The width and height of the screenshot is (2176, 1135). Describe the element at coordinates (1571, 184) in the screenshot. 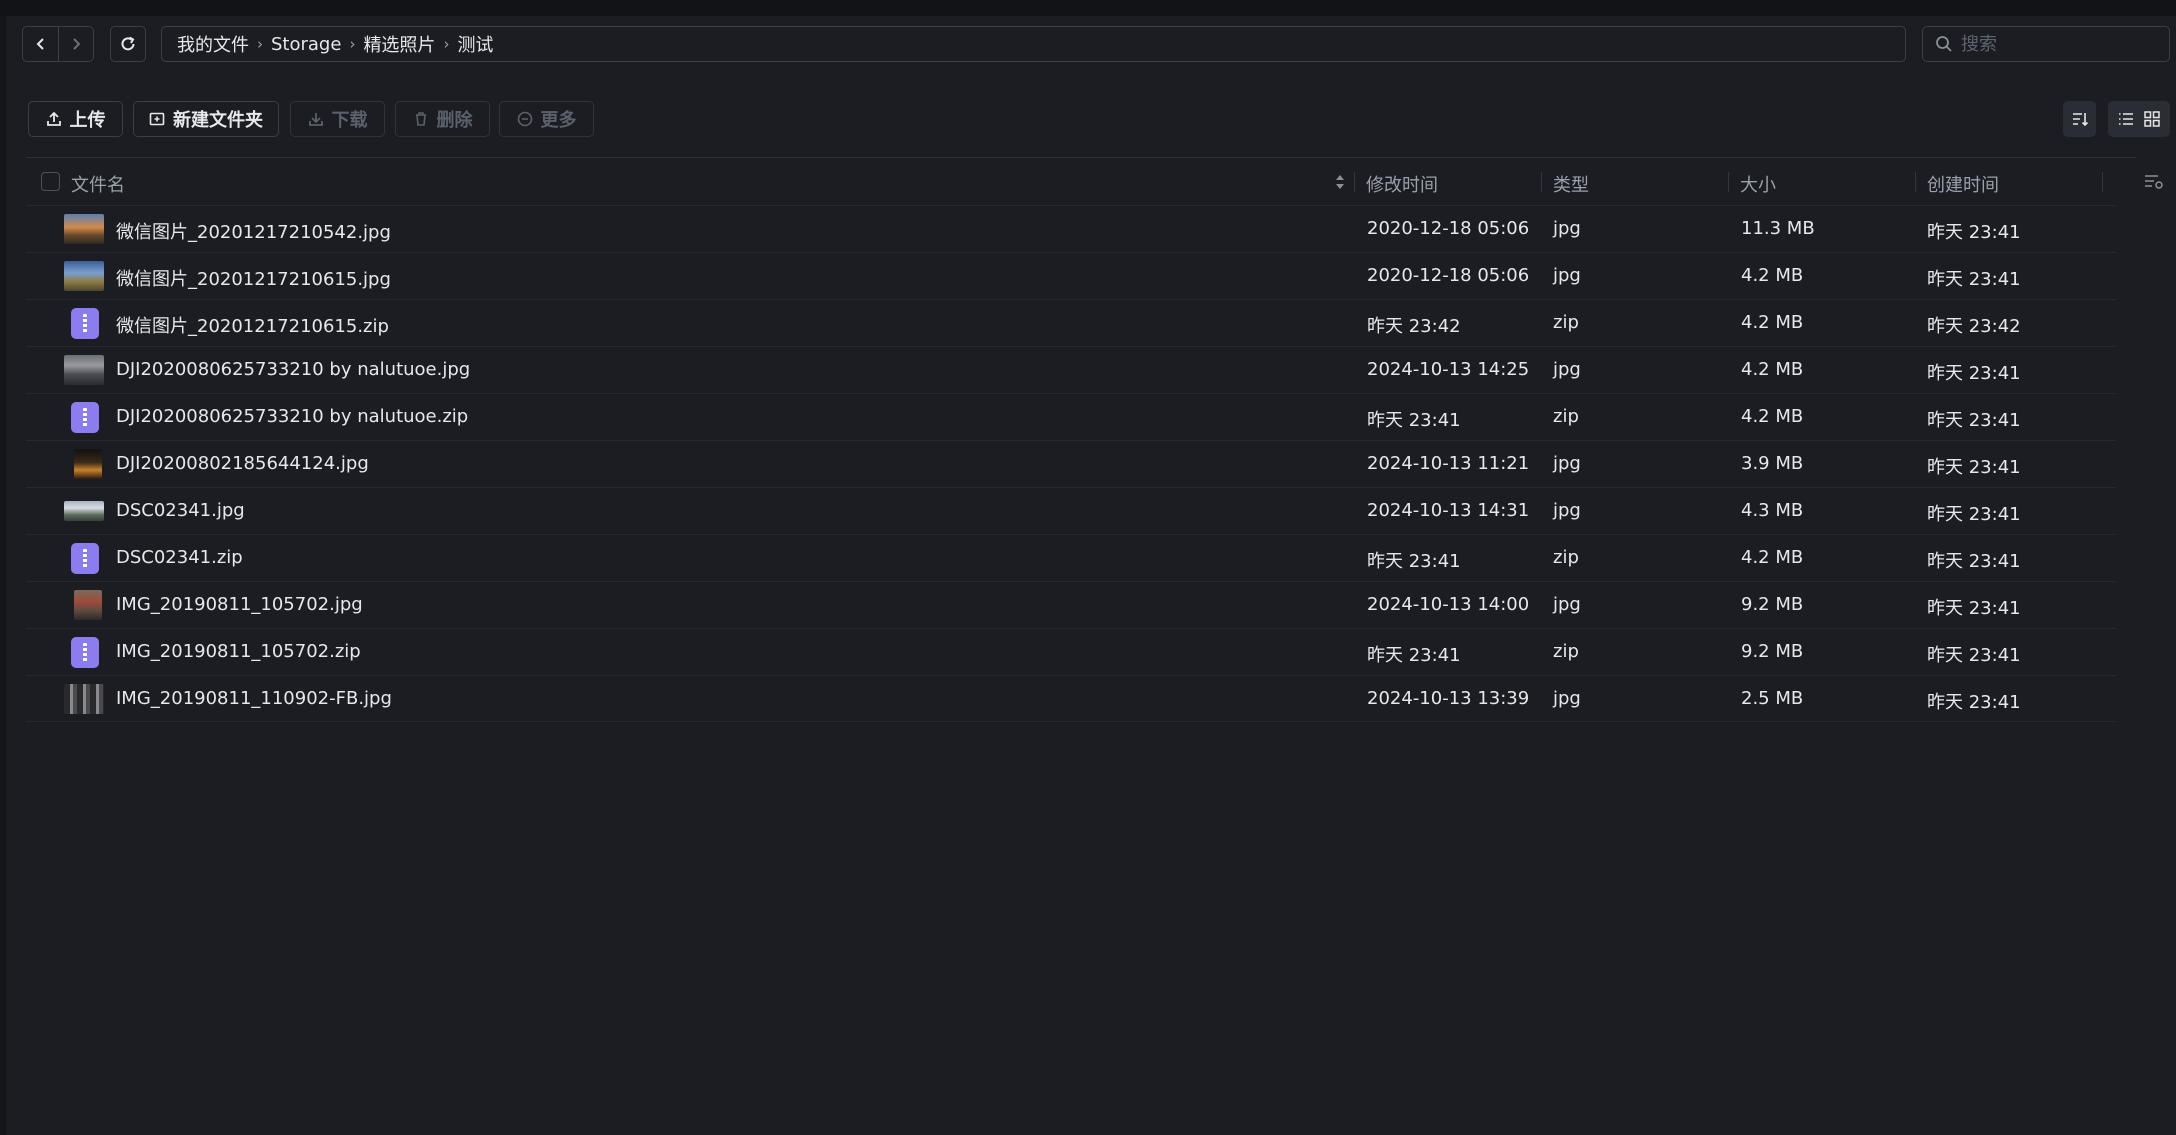

I see `column-header-type: 类型` at that location.